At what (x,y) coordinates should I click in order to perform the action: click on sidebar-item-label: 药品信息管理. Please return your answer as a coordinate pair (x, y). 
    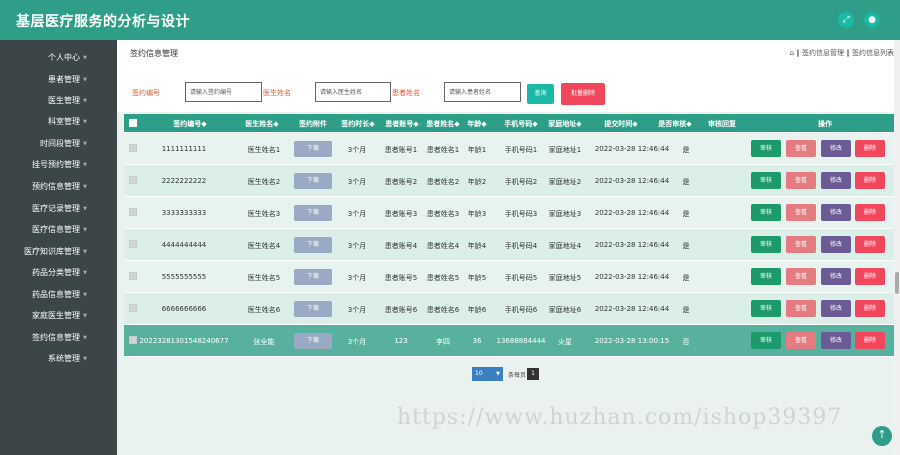
    Looking at the image, I should click on (56, 294).